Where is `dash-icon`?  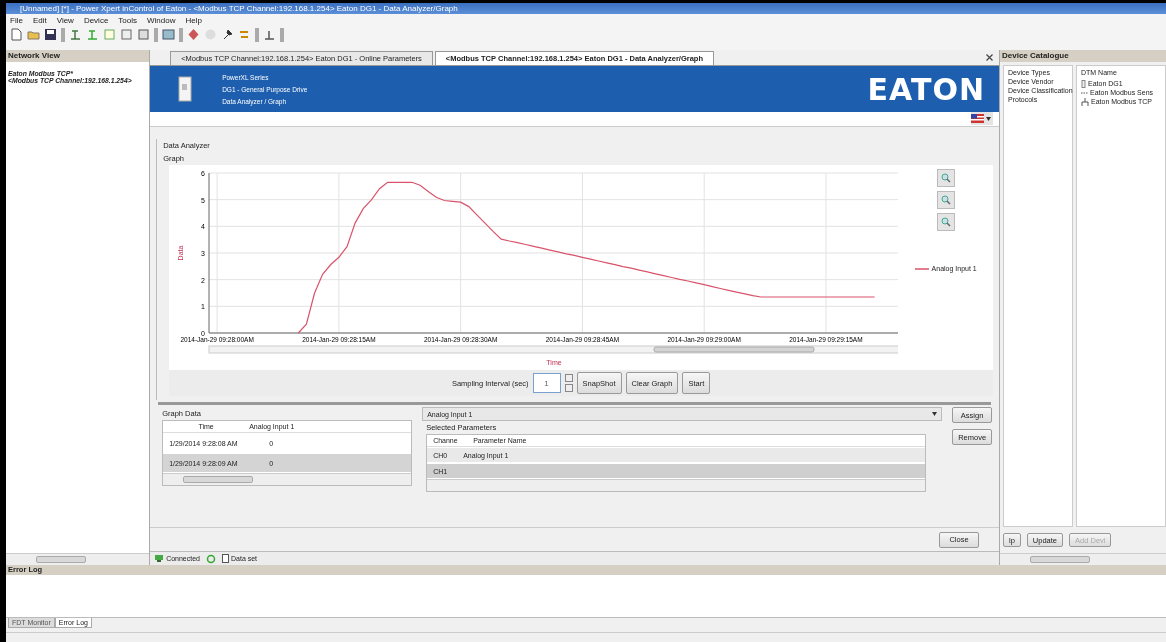
dash-icon is located at coordinates (1084, 92).